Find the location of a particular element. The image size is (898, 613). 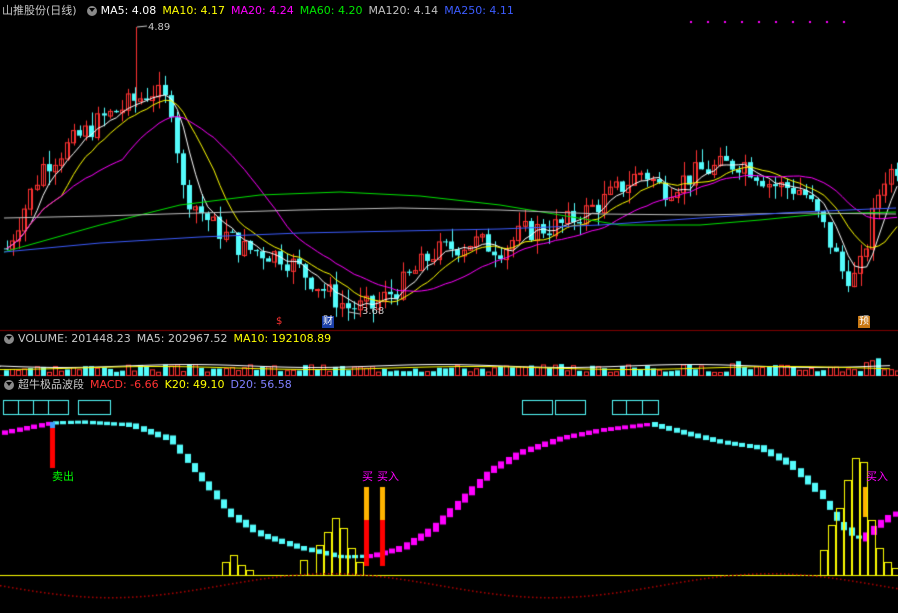

ma250-value: MA250: 4.11 is located at coordinates (479, 10).